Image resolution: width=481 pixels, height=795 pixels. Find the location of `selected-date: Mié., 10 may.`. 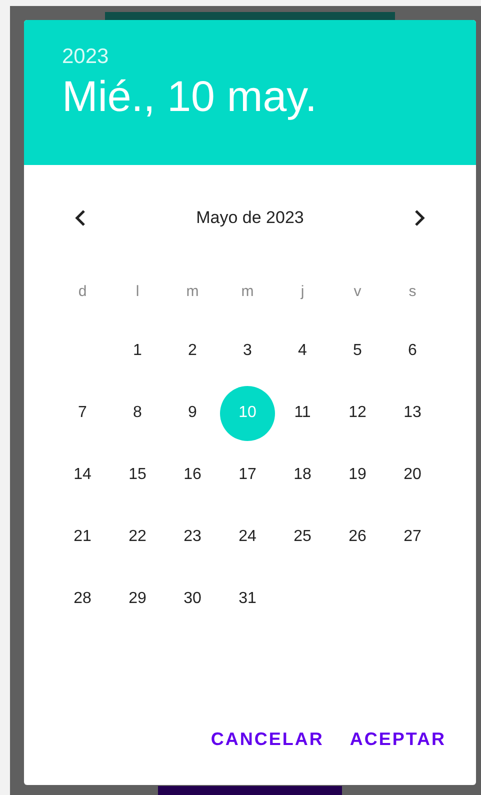

selected-date: Mié., 10 may. is located at coordinates (190, 97).